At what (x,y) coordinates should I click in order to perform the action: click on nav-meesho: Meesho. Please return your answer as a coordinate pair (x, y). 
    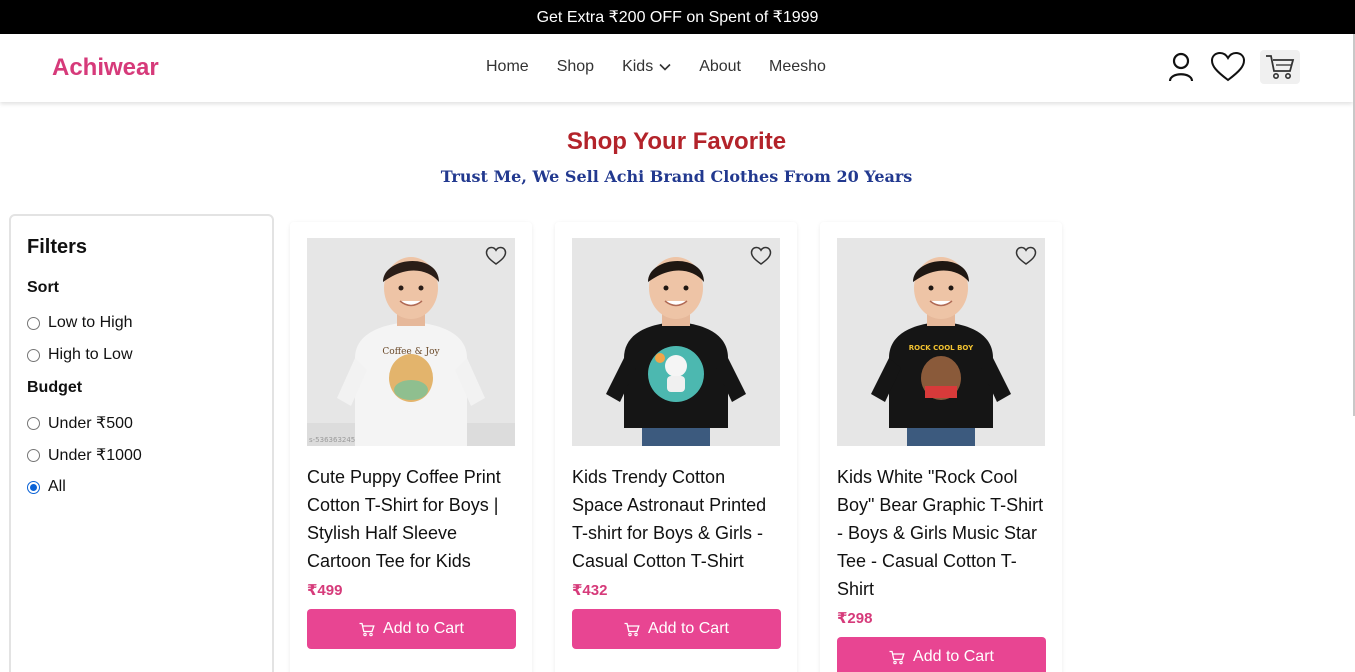
    Looking at the image, I should click on (797, 67).